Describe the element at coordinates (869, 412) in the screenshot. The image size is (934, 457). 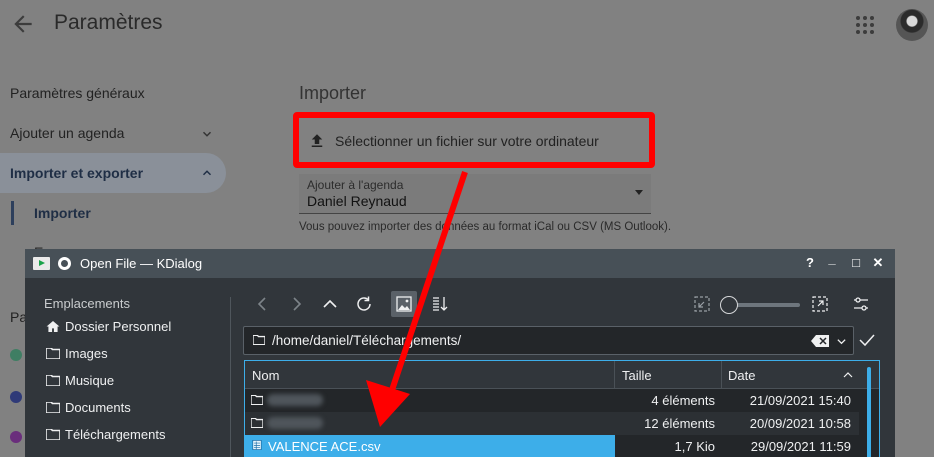
I see `scrollbar` at that location.